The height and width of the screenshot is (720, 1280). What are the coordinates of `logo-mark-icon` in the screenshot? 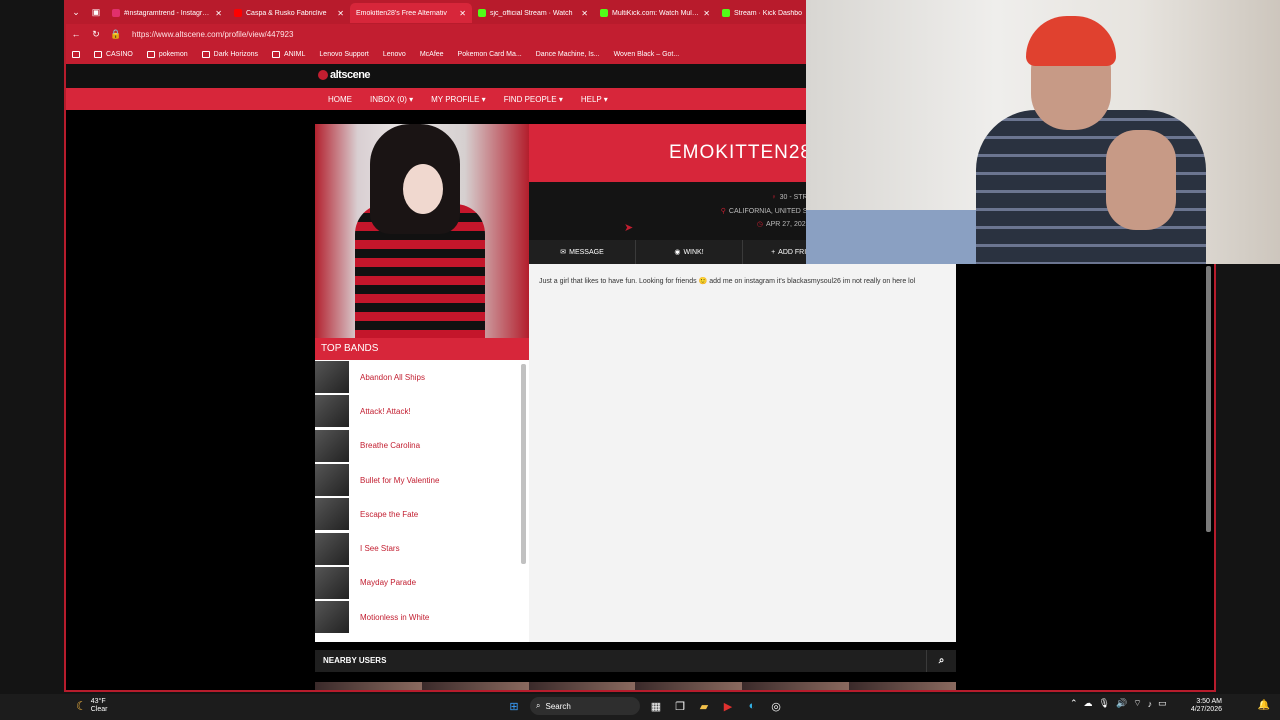 It's located at (323, 75).